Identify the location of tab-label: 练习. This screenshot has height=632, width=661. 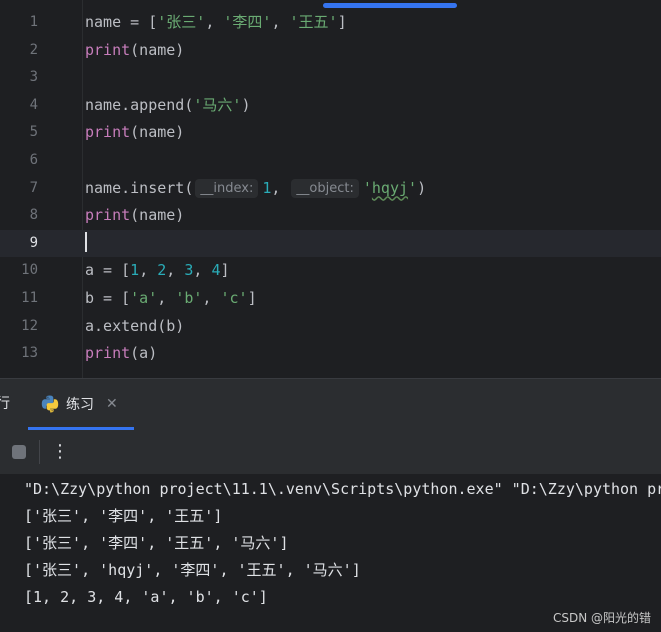
(80, 405).